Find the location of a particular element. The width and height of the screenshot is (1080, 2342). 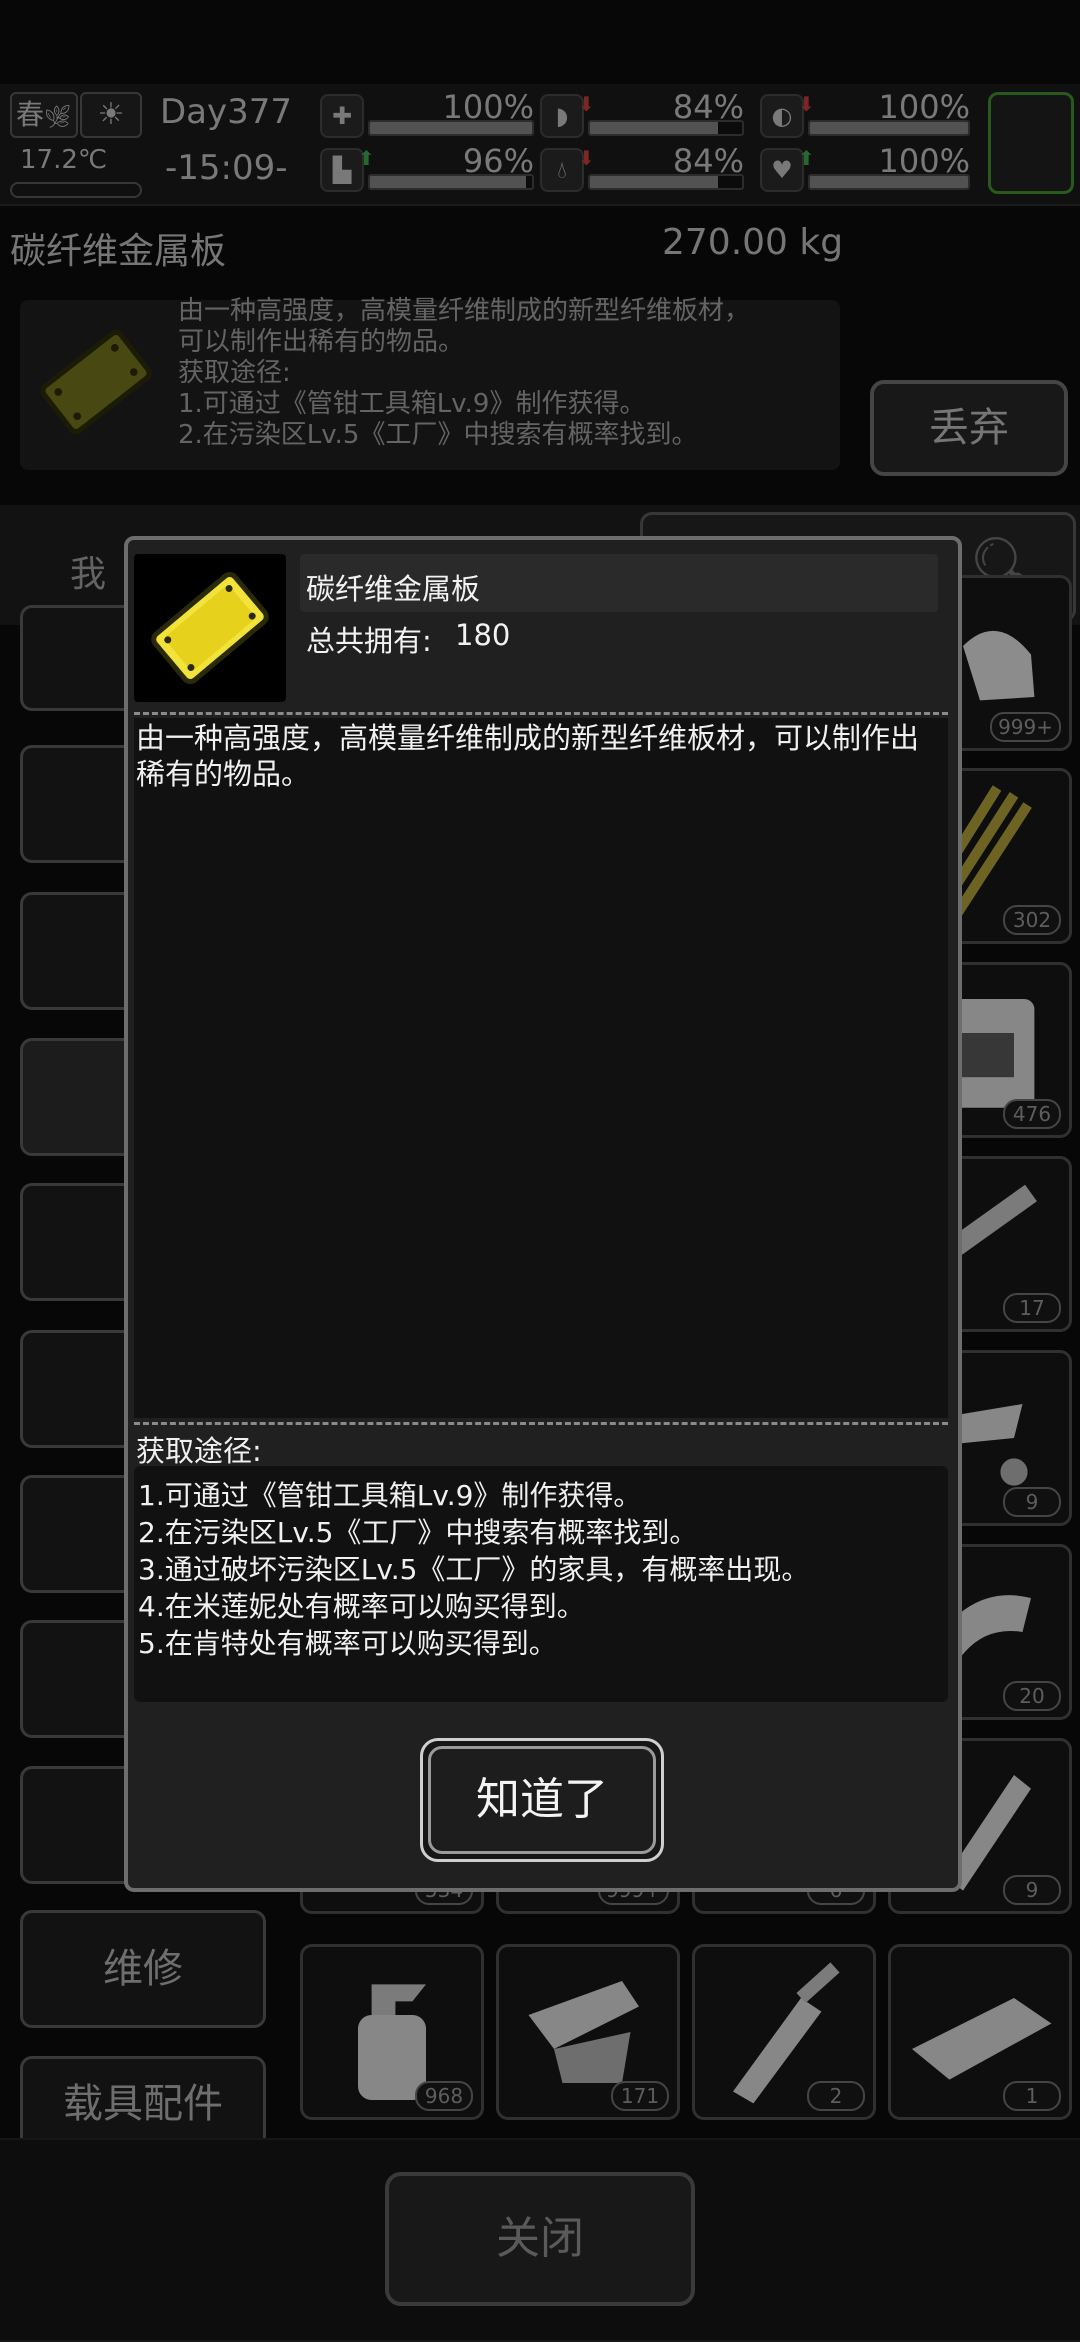

source-item: 4.在米莲妮处有概率可以购买得到。 is located at coordinates (361, 1606).